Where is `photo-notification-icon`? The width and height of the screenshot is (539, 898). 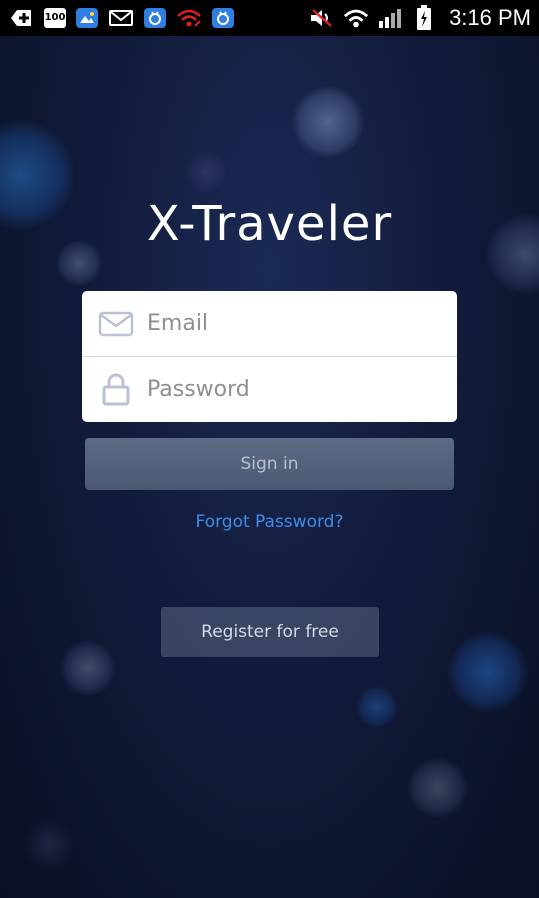 photo-notification-icon is located at coordinates (87, 18).